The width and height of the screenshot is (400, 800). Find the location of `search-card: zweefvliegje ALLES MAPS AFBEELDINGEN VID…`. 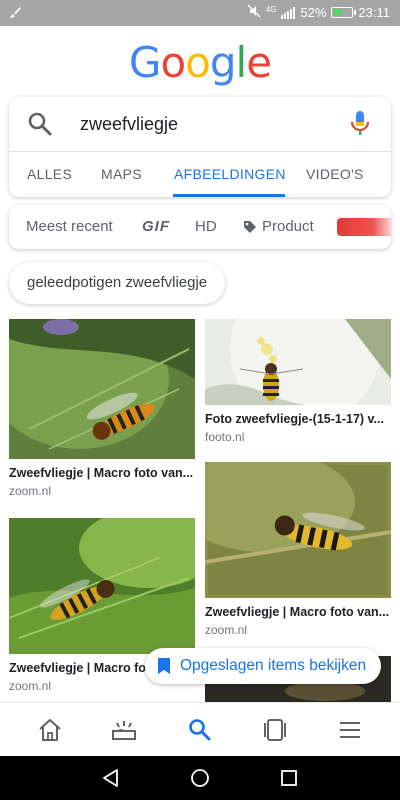

search-card: zweefvliegje ALLES MAPS AFBEELDINGEN VID… is located at coordinates (200, 147).